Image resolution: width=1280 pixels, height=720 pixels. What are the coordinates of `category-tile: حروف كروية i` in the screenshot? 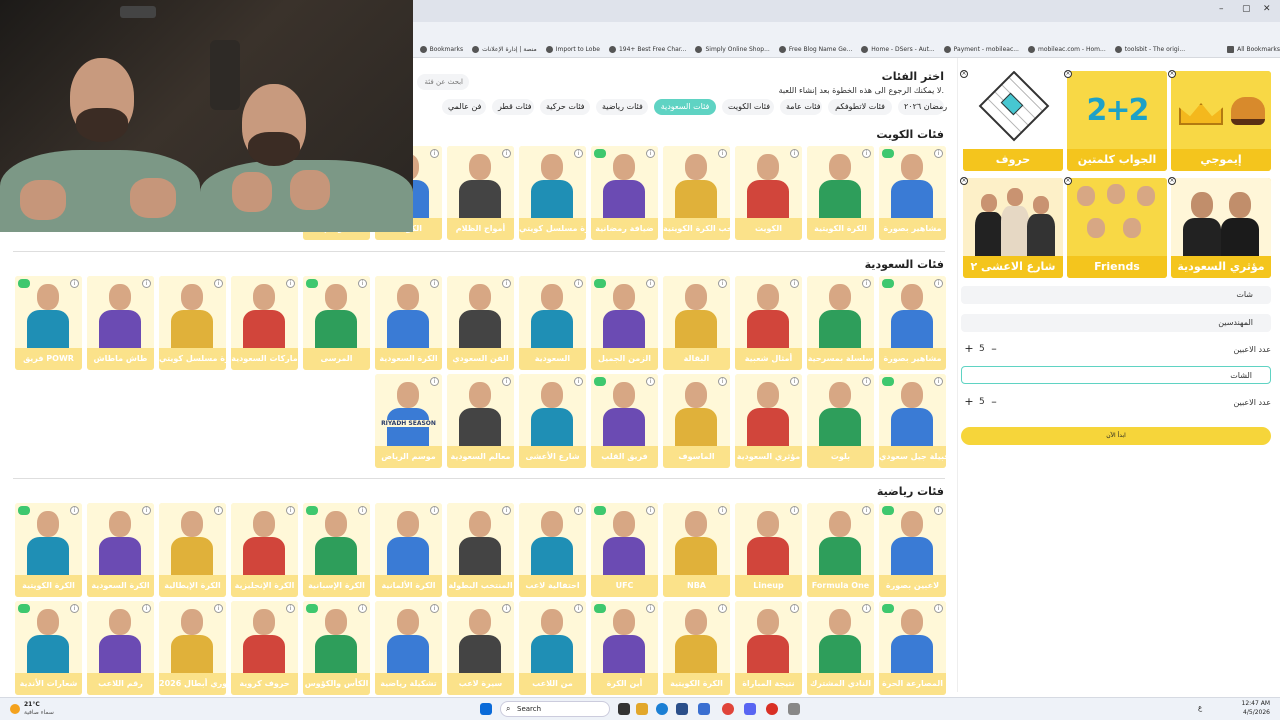 It's located at (264, 648).